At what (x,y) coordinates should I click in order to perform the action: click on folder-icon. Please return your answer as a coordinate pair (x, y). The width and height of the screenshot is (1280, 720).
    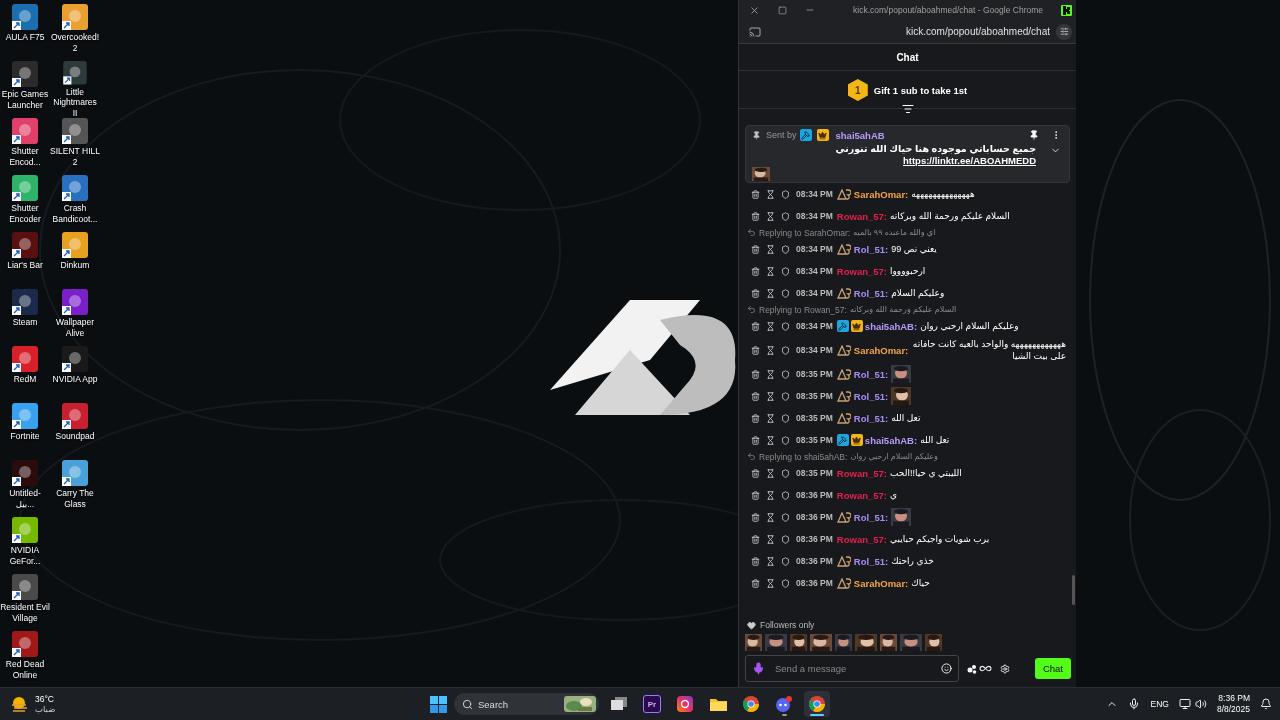
    Looking at the image, I should click on (718, 704).